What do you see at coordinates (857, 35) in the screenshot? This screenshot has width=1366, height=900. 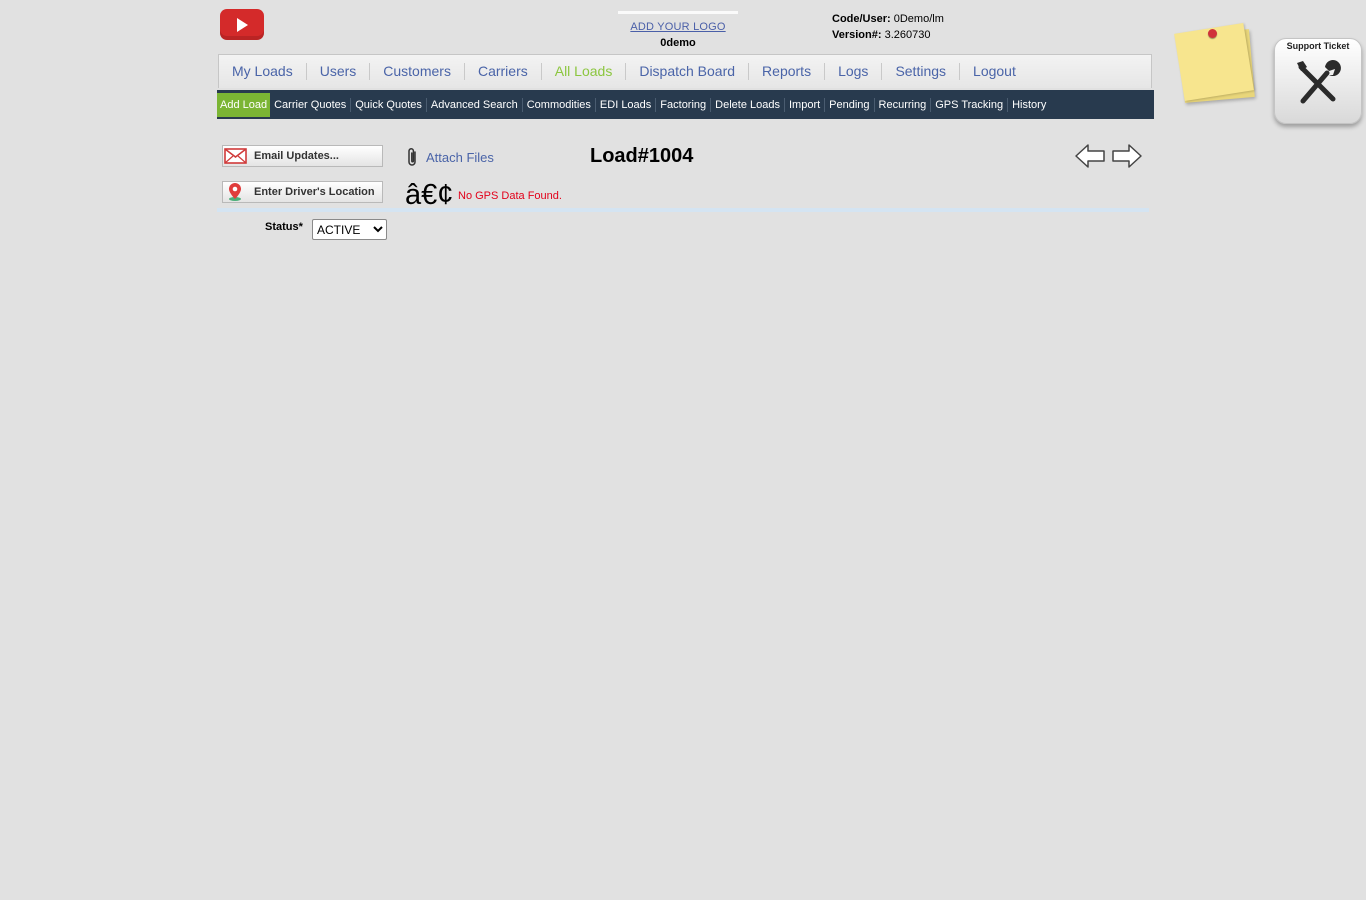 I see `version-label: Version#:` at bounding box center [857, 35].